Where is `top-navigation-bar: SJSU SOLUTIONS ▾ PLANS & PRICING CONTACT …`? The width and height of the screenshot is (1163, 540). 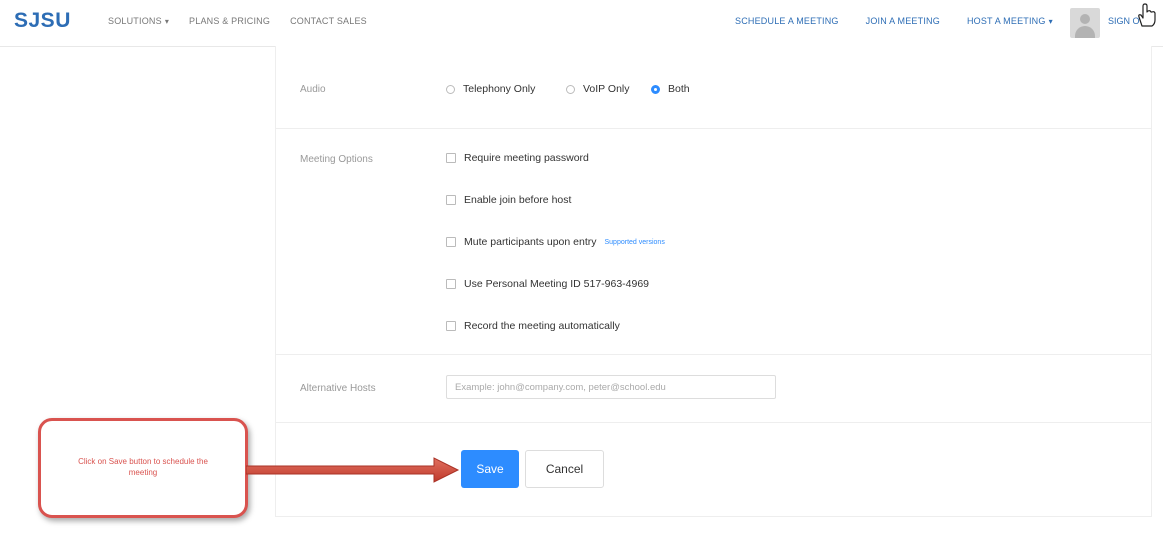 top-navigation-bar: SJSU SOLUTIONS ▾ PLANS & PRICING CONTACT … is located at coordinates (581, 23).